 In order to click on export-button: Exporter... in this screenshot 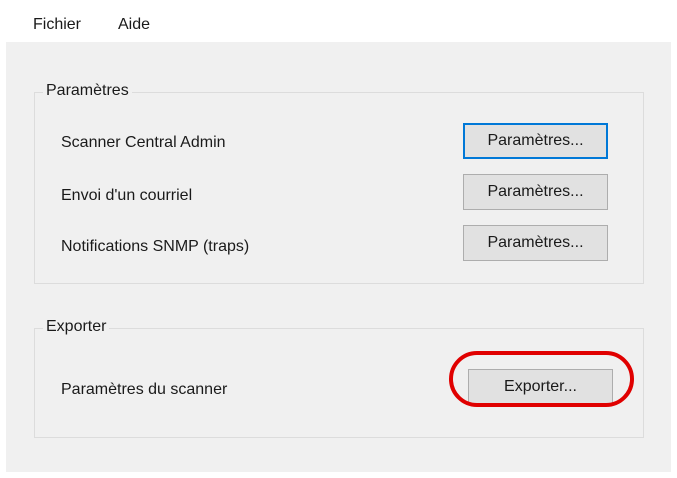, I will do `click(540, 387)`.